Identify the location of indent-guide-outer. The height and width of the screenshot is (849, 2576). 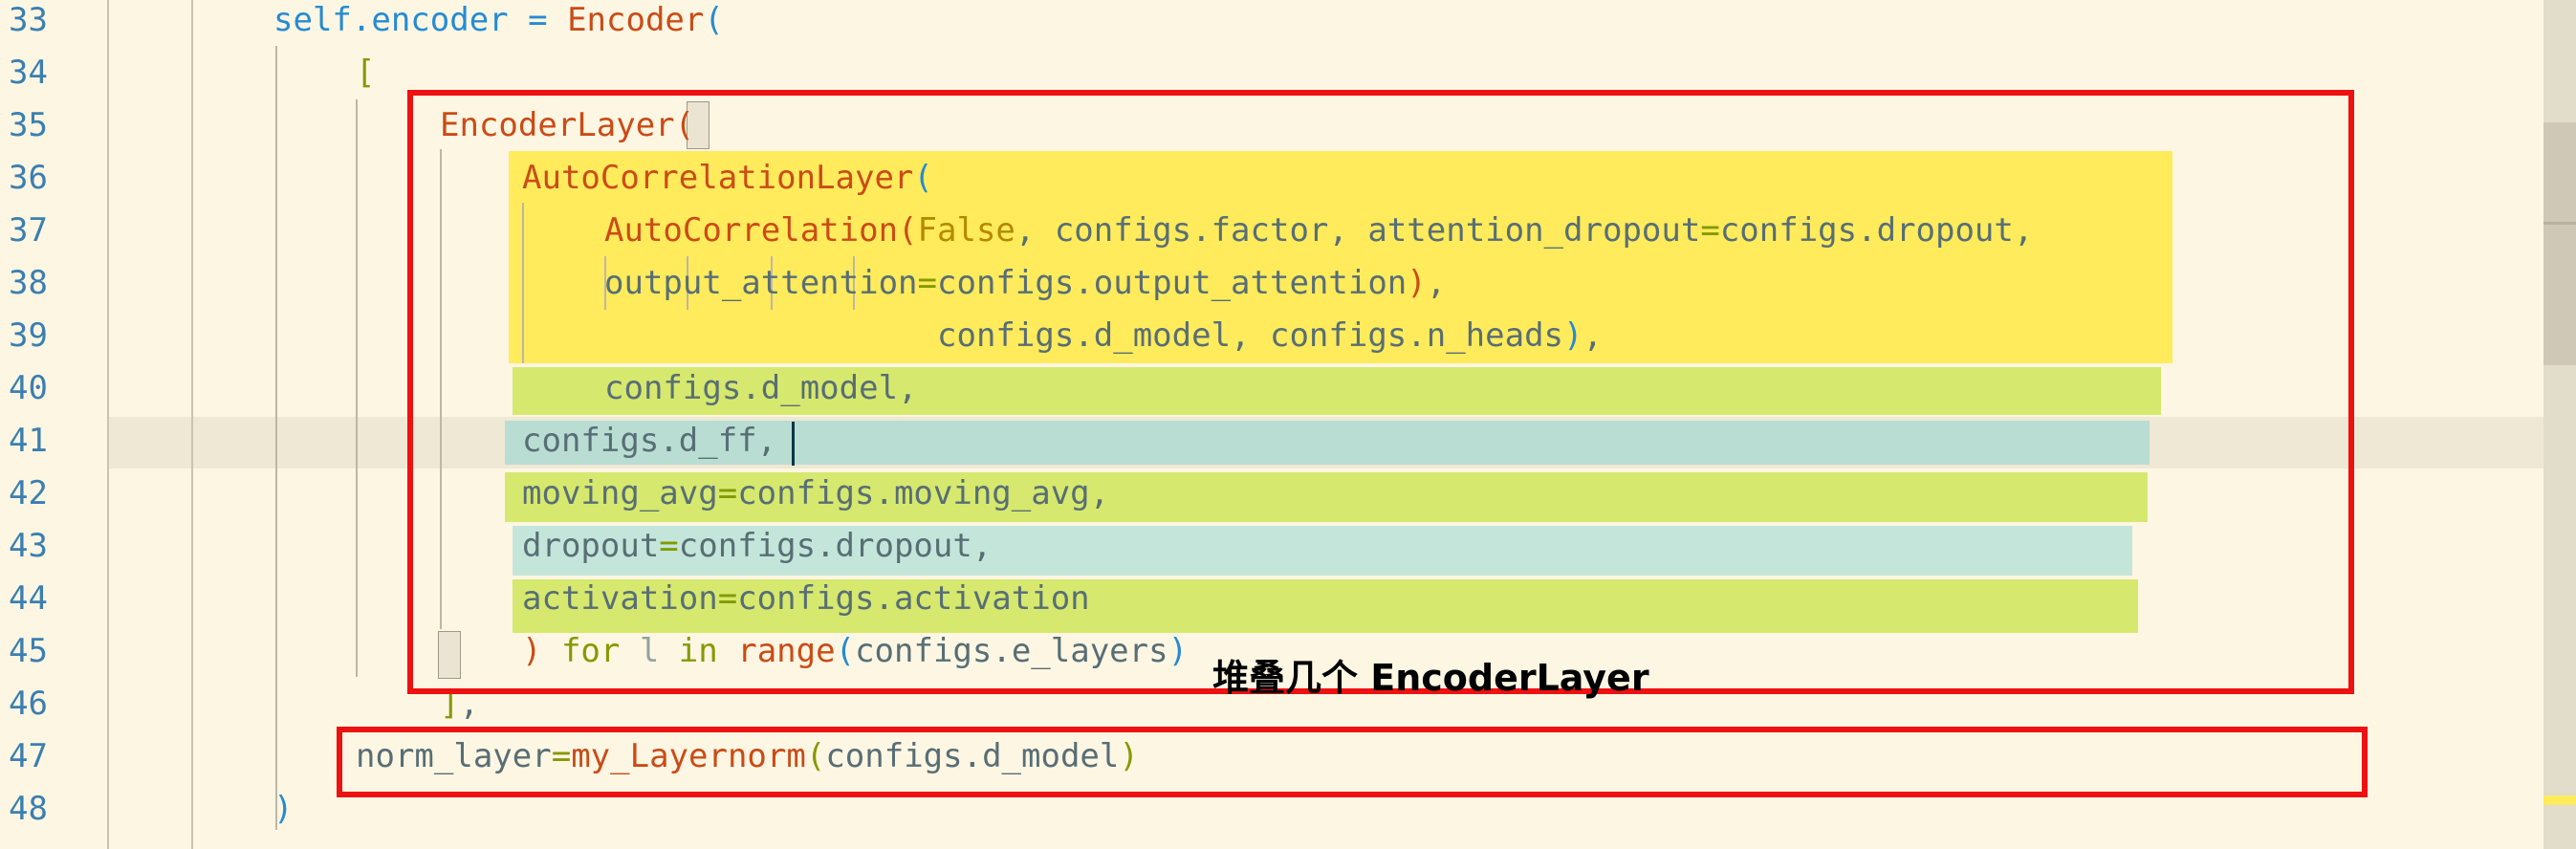
(192, 425).